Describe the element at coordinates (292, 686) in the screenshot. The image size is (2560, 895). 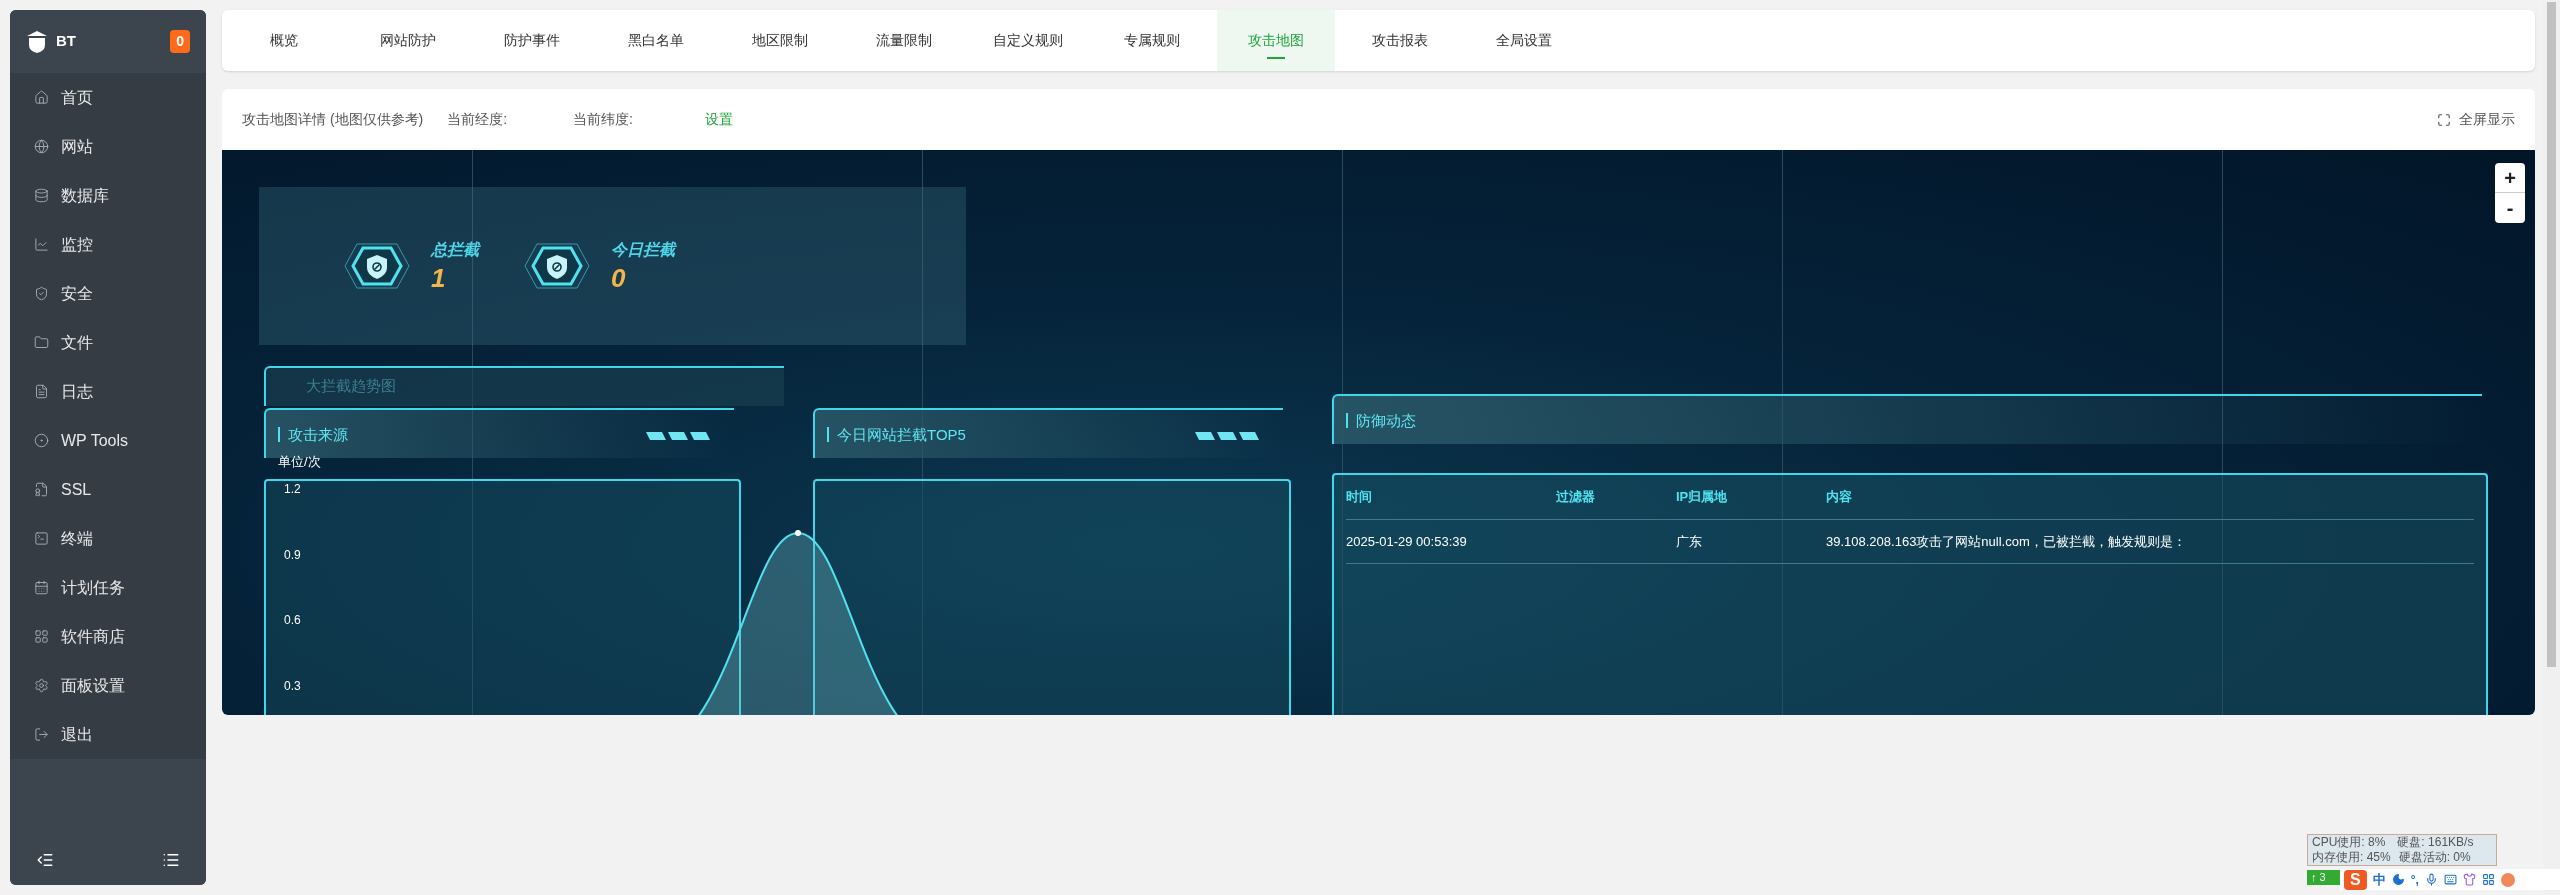
I see `y-tick-label: 0.3` at that location.